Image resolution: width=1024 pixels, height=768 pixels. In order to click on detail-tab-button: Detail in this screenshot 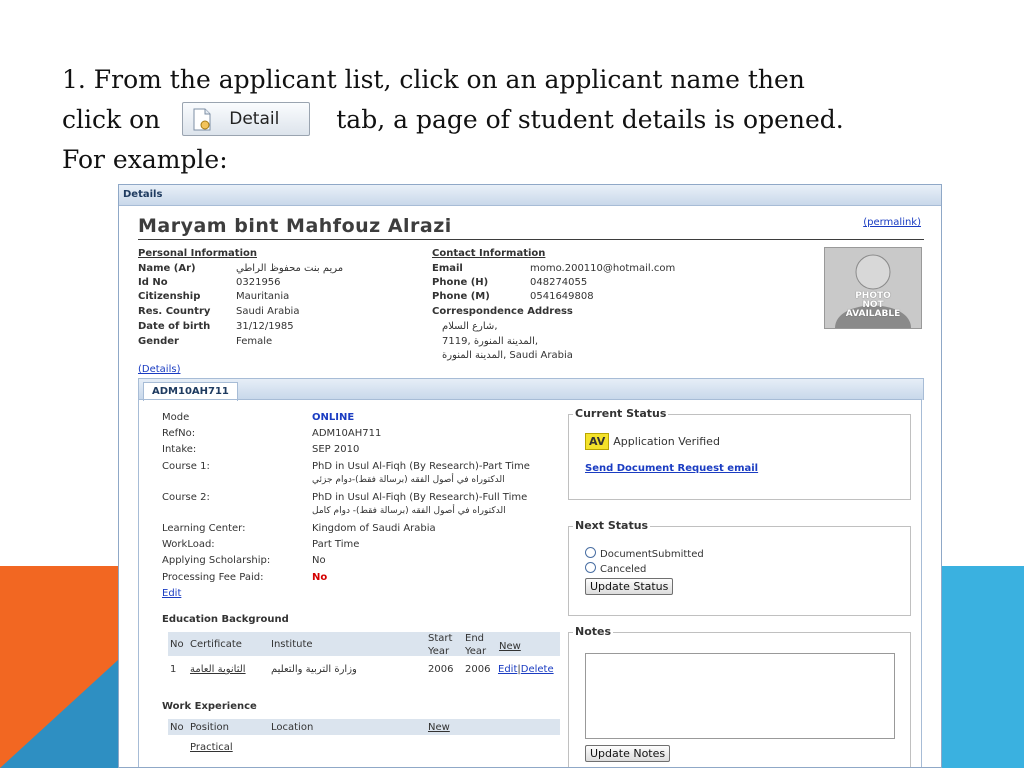, I will do `click(246, 118)`.